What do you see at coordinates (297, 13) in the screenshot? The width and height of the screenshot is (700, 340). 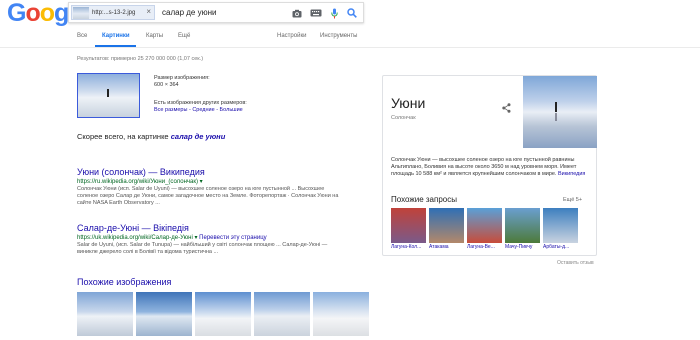 I see `camera-icon` at bounding box center [297, 13].